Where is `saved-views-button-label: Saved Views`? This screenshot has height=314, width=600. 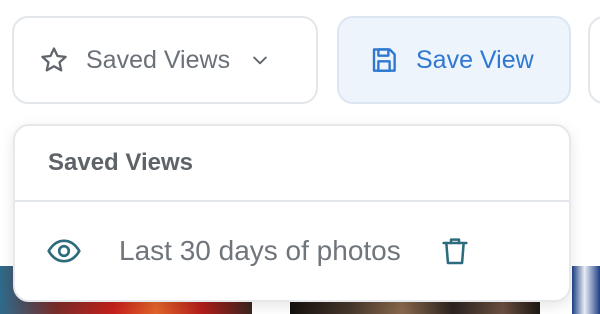 saved-views-button-label: Saved Views is located at coordinates (158, 59).